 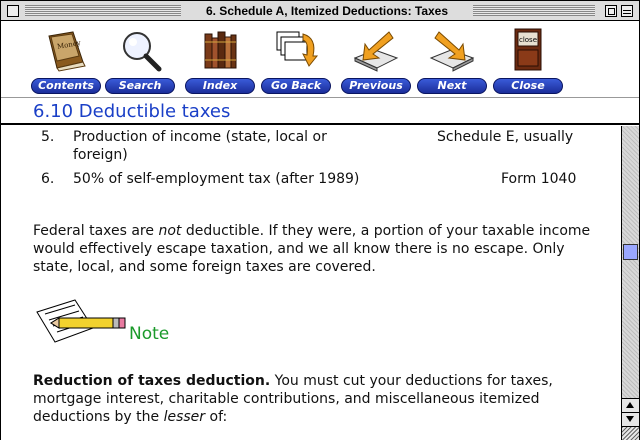 I want to click on go-back-button-label: Go Back, so click(x=296, y=86).